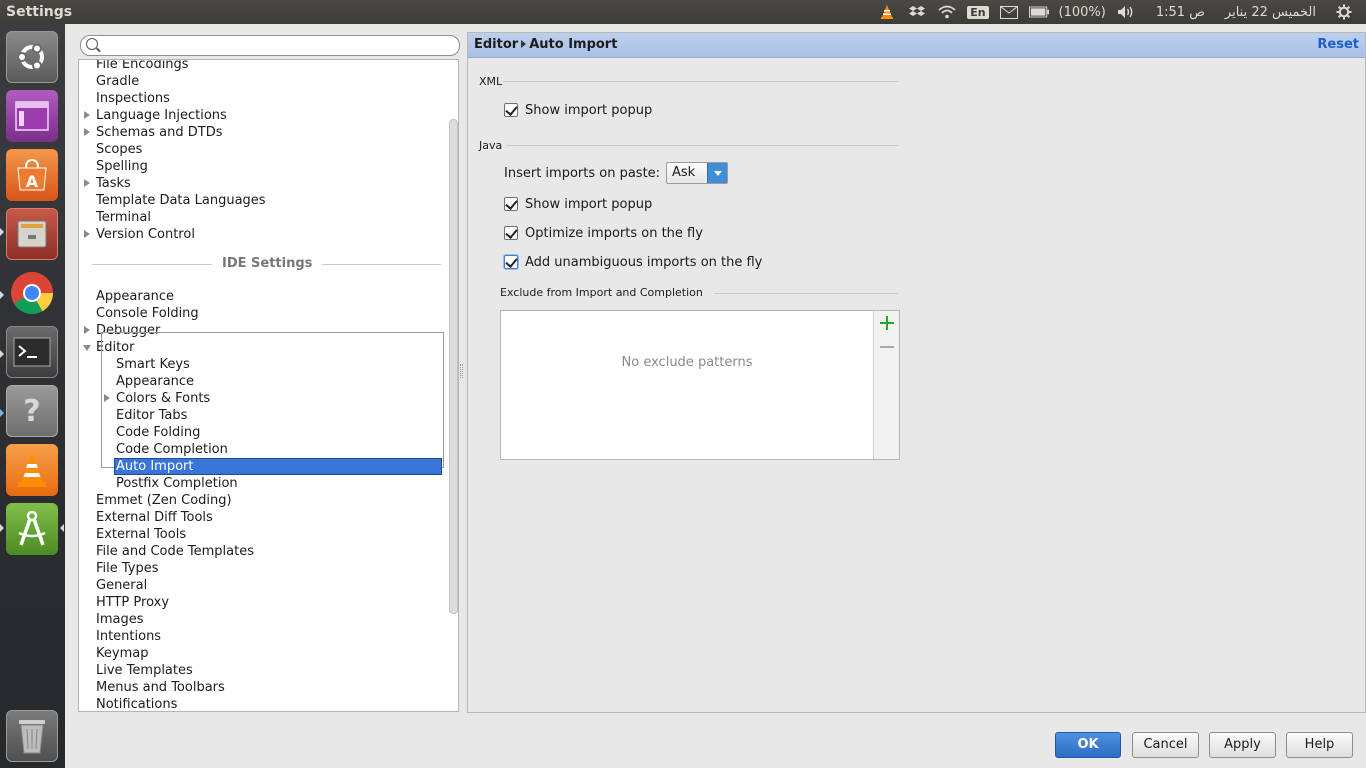 The image size is (1366, 768). What do you see at coordinates (268, 166) in the screenshot?
I see `tree-item: Spelling` at bounding box center [268, 166].